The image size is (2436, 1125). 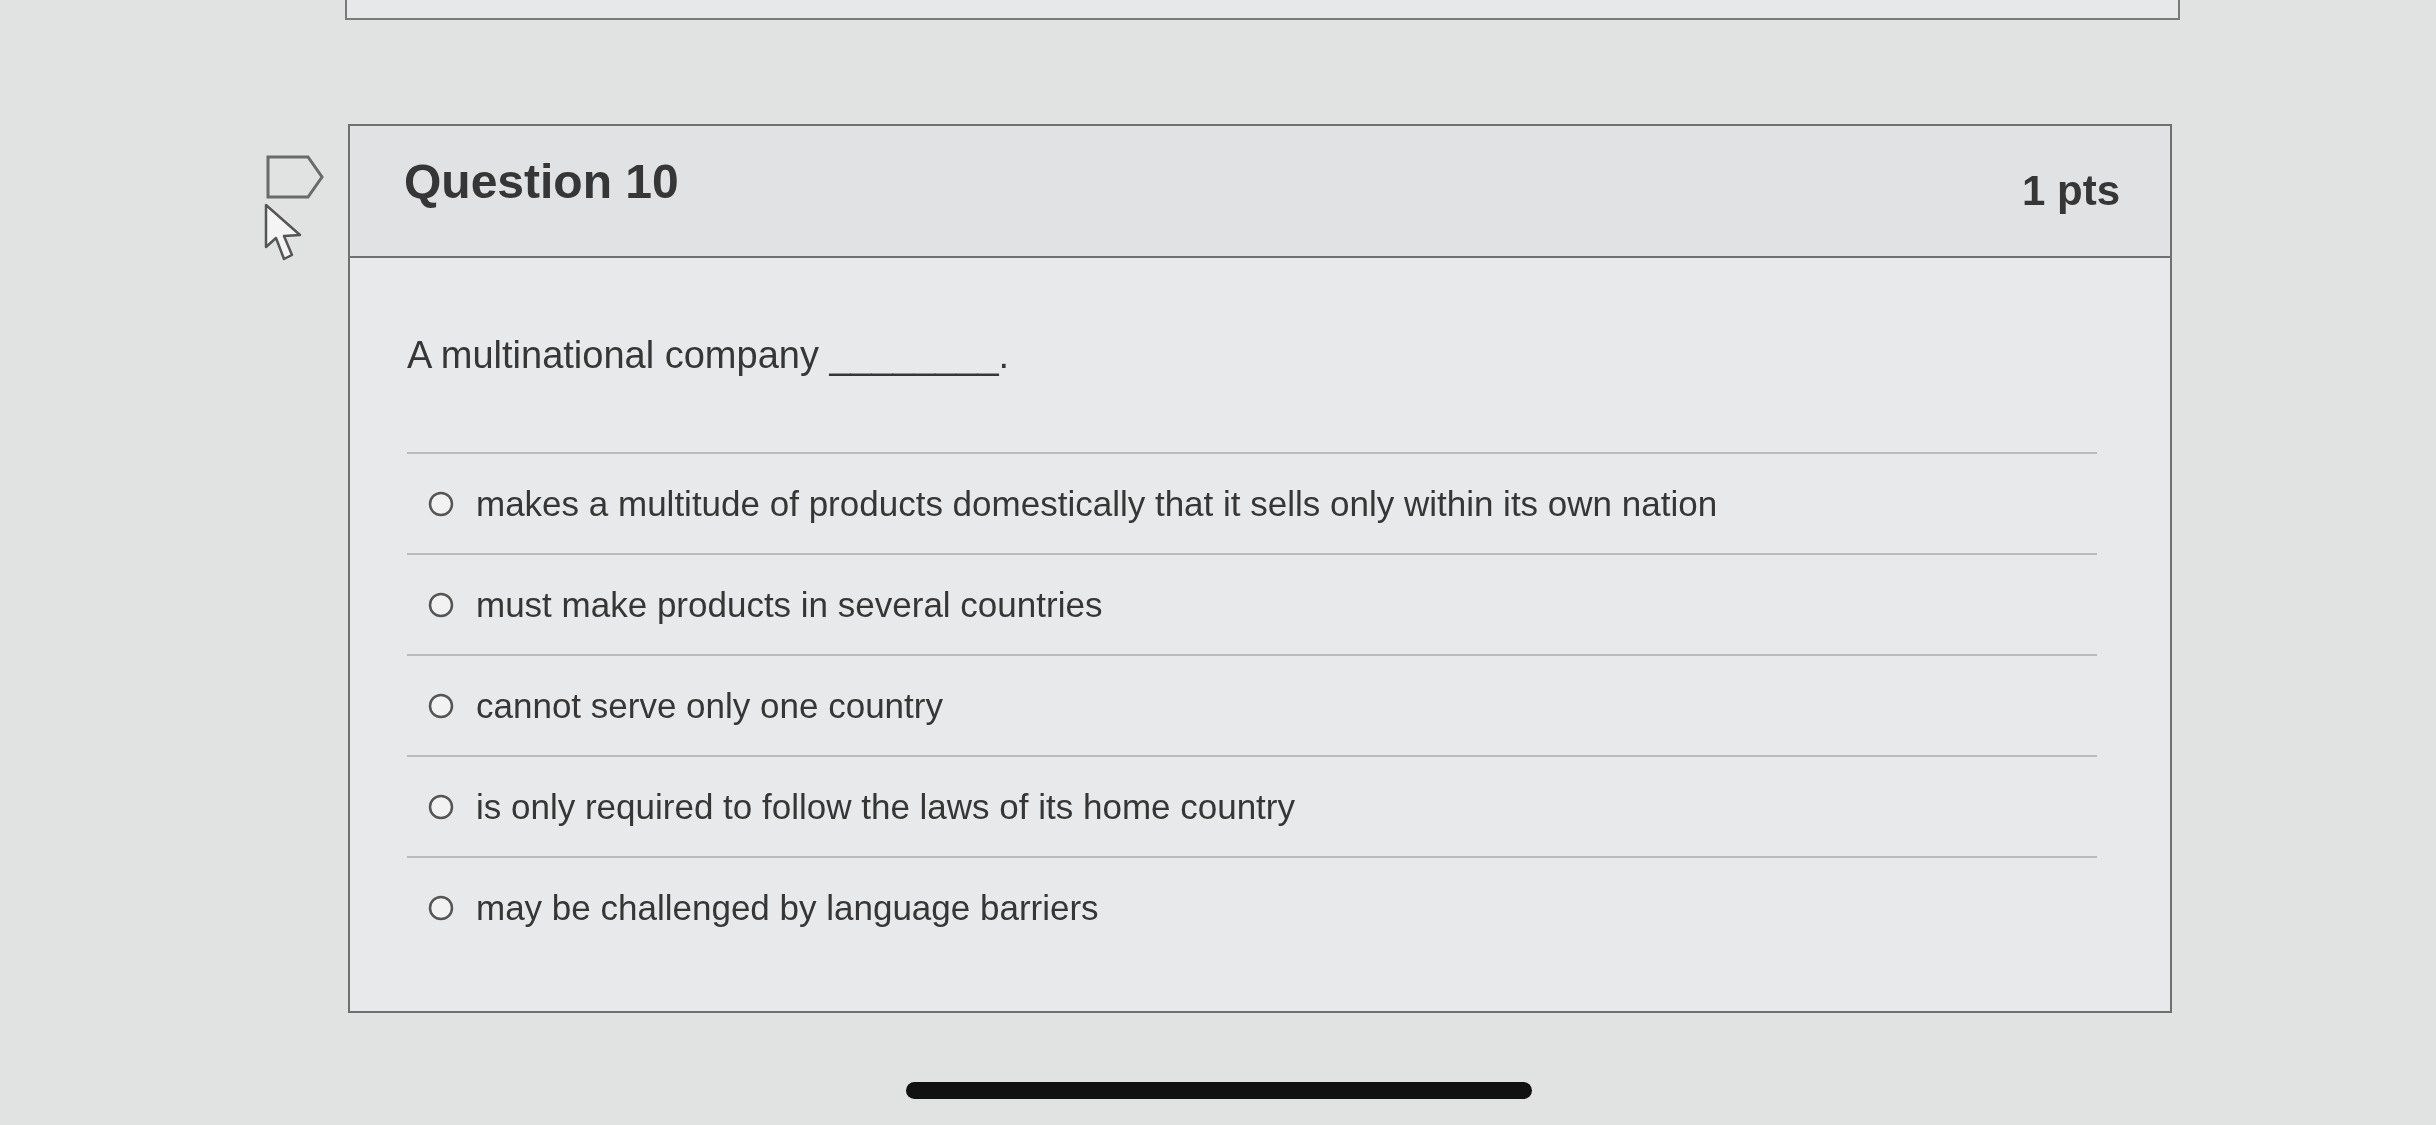 What do you see at coordinates (284, 232) in the screenshot?
I see `cursor-icon` at bounding box center [284, 232].